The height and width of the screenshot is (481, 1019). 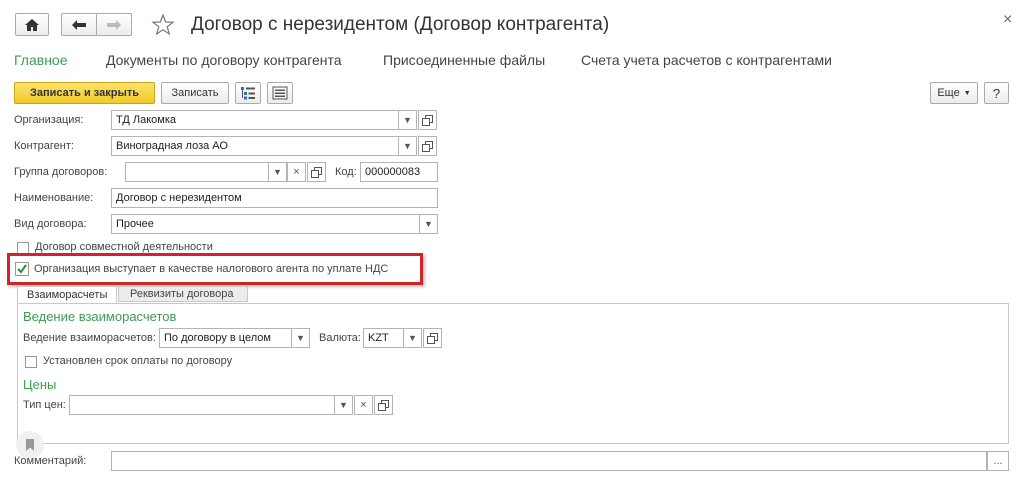 I want to click on inner-tab-settlements: Взаиморасчеты, so click(x=67, y=295).